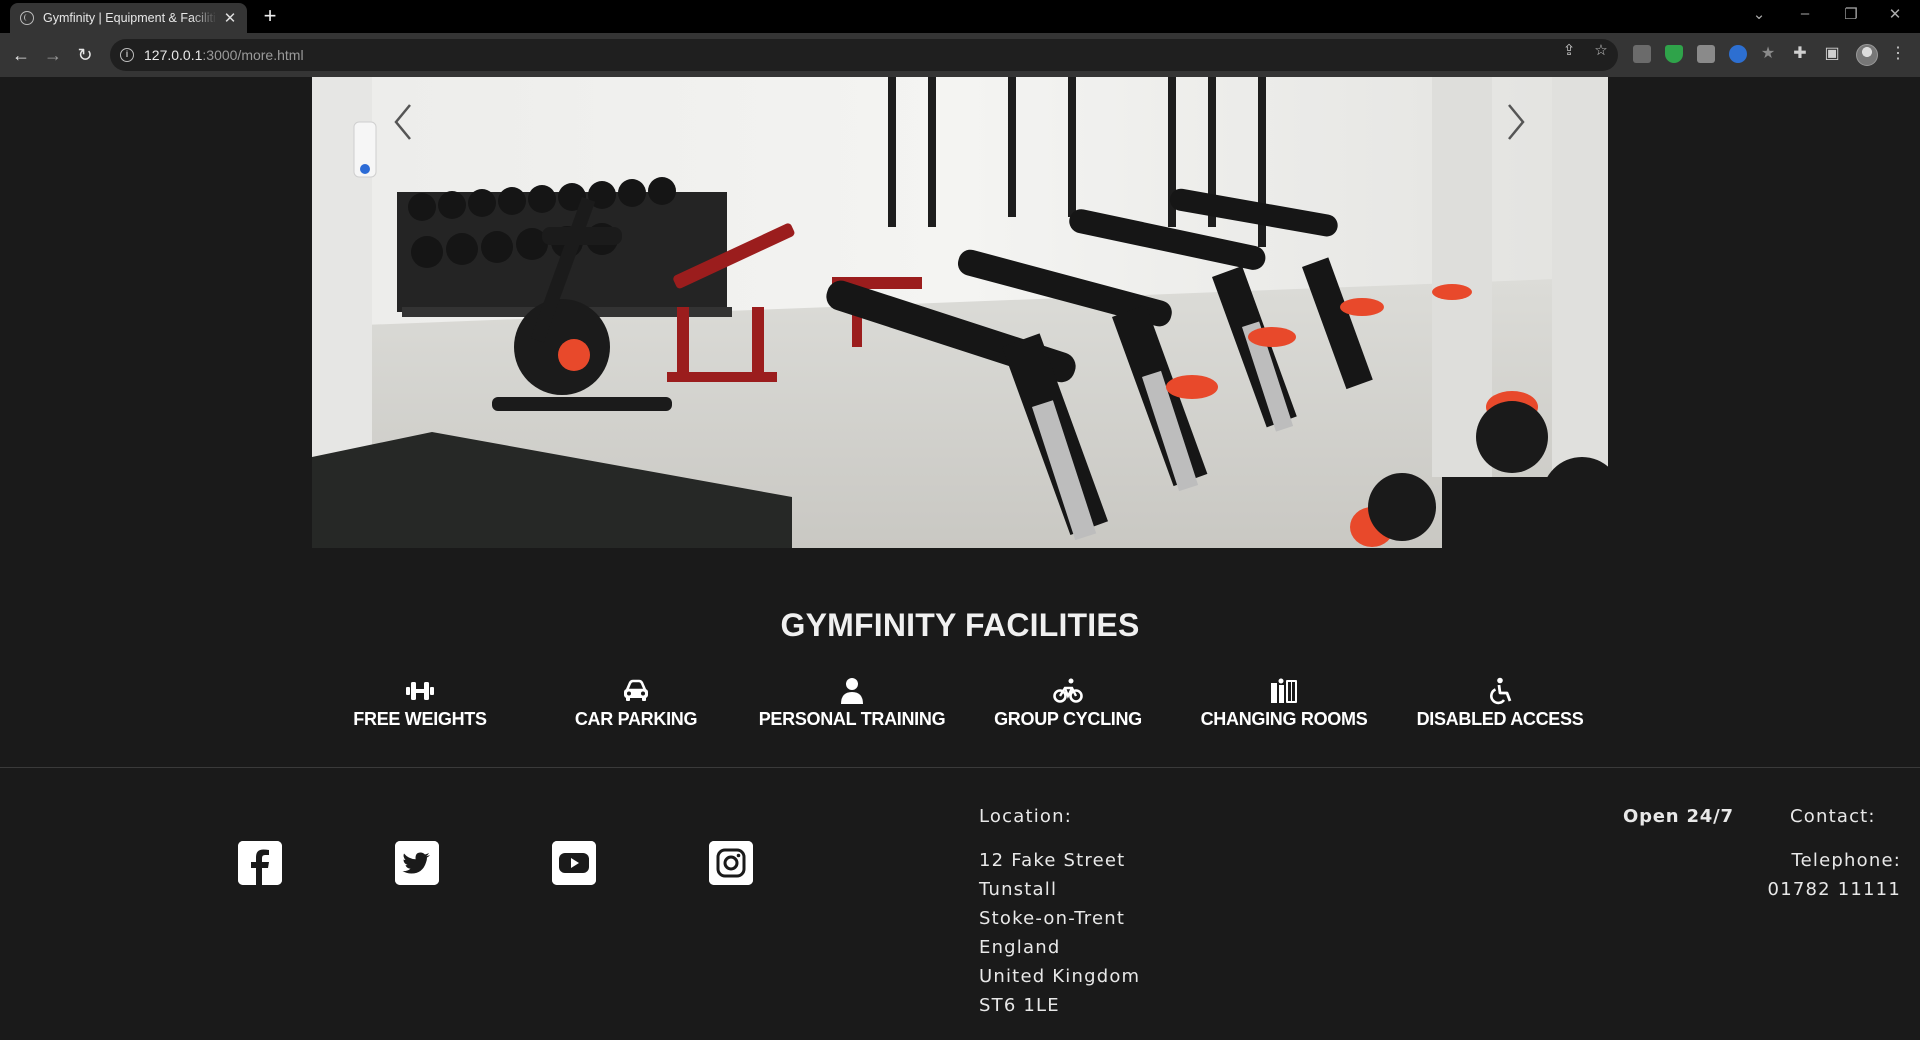 This screenshot has height=1040, width=1920. Describe the element at coordinates (1898, 54) in the screenshot. I see `menu-kebab-icon: ⋮` at that location.